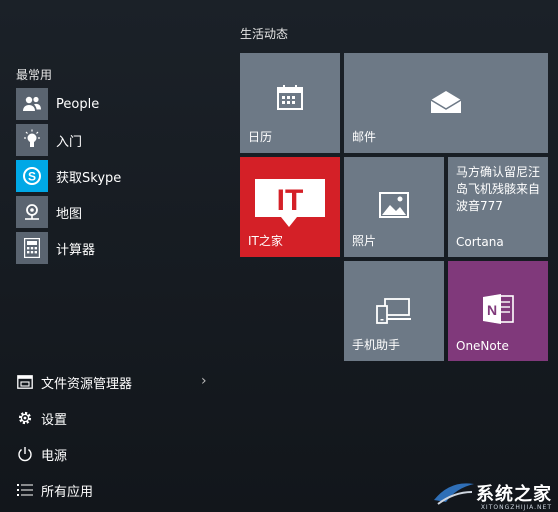 The height and width of the screenshot is (512, 558). I want to click on all-apps-item: 所有应用, so click(54, 490).